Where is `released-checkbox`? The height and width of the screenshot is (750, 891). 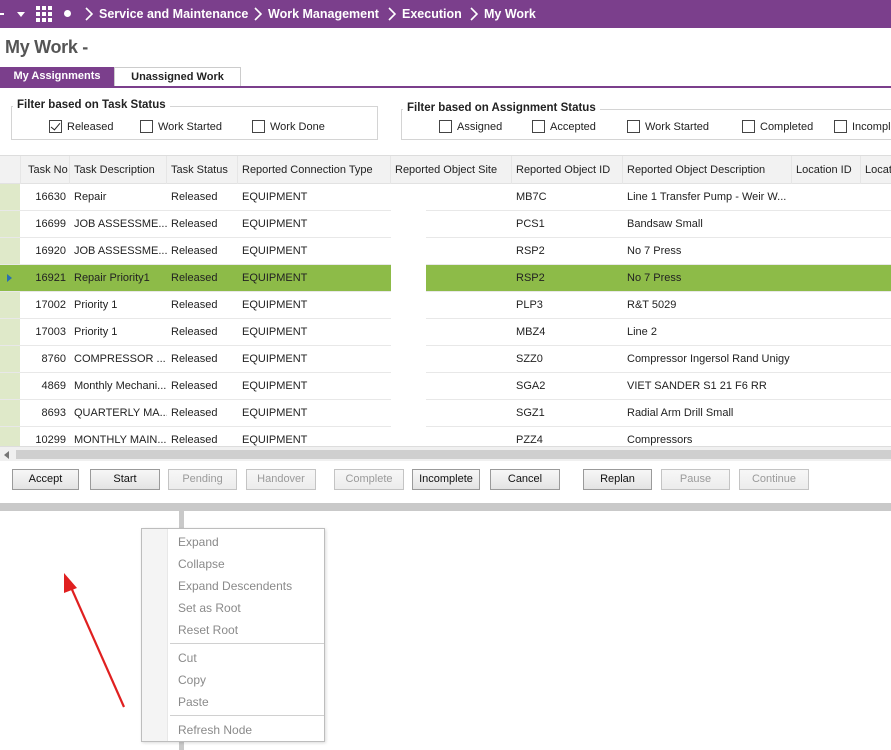
released-checkbox is located at coordinates (55, 126).